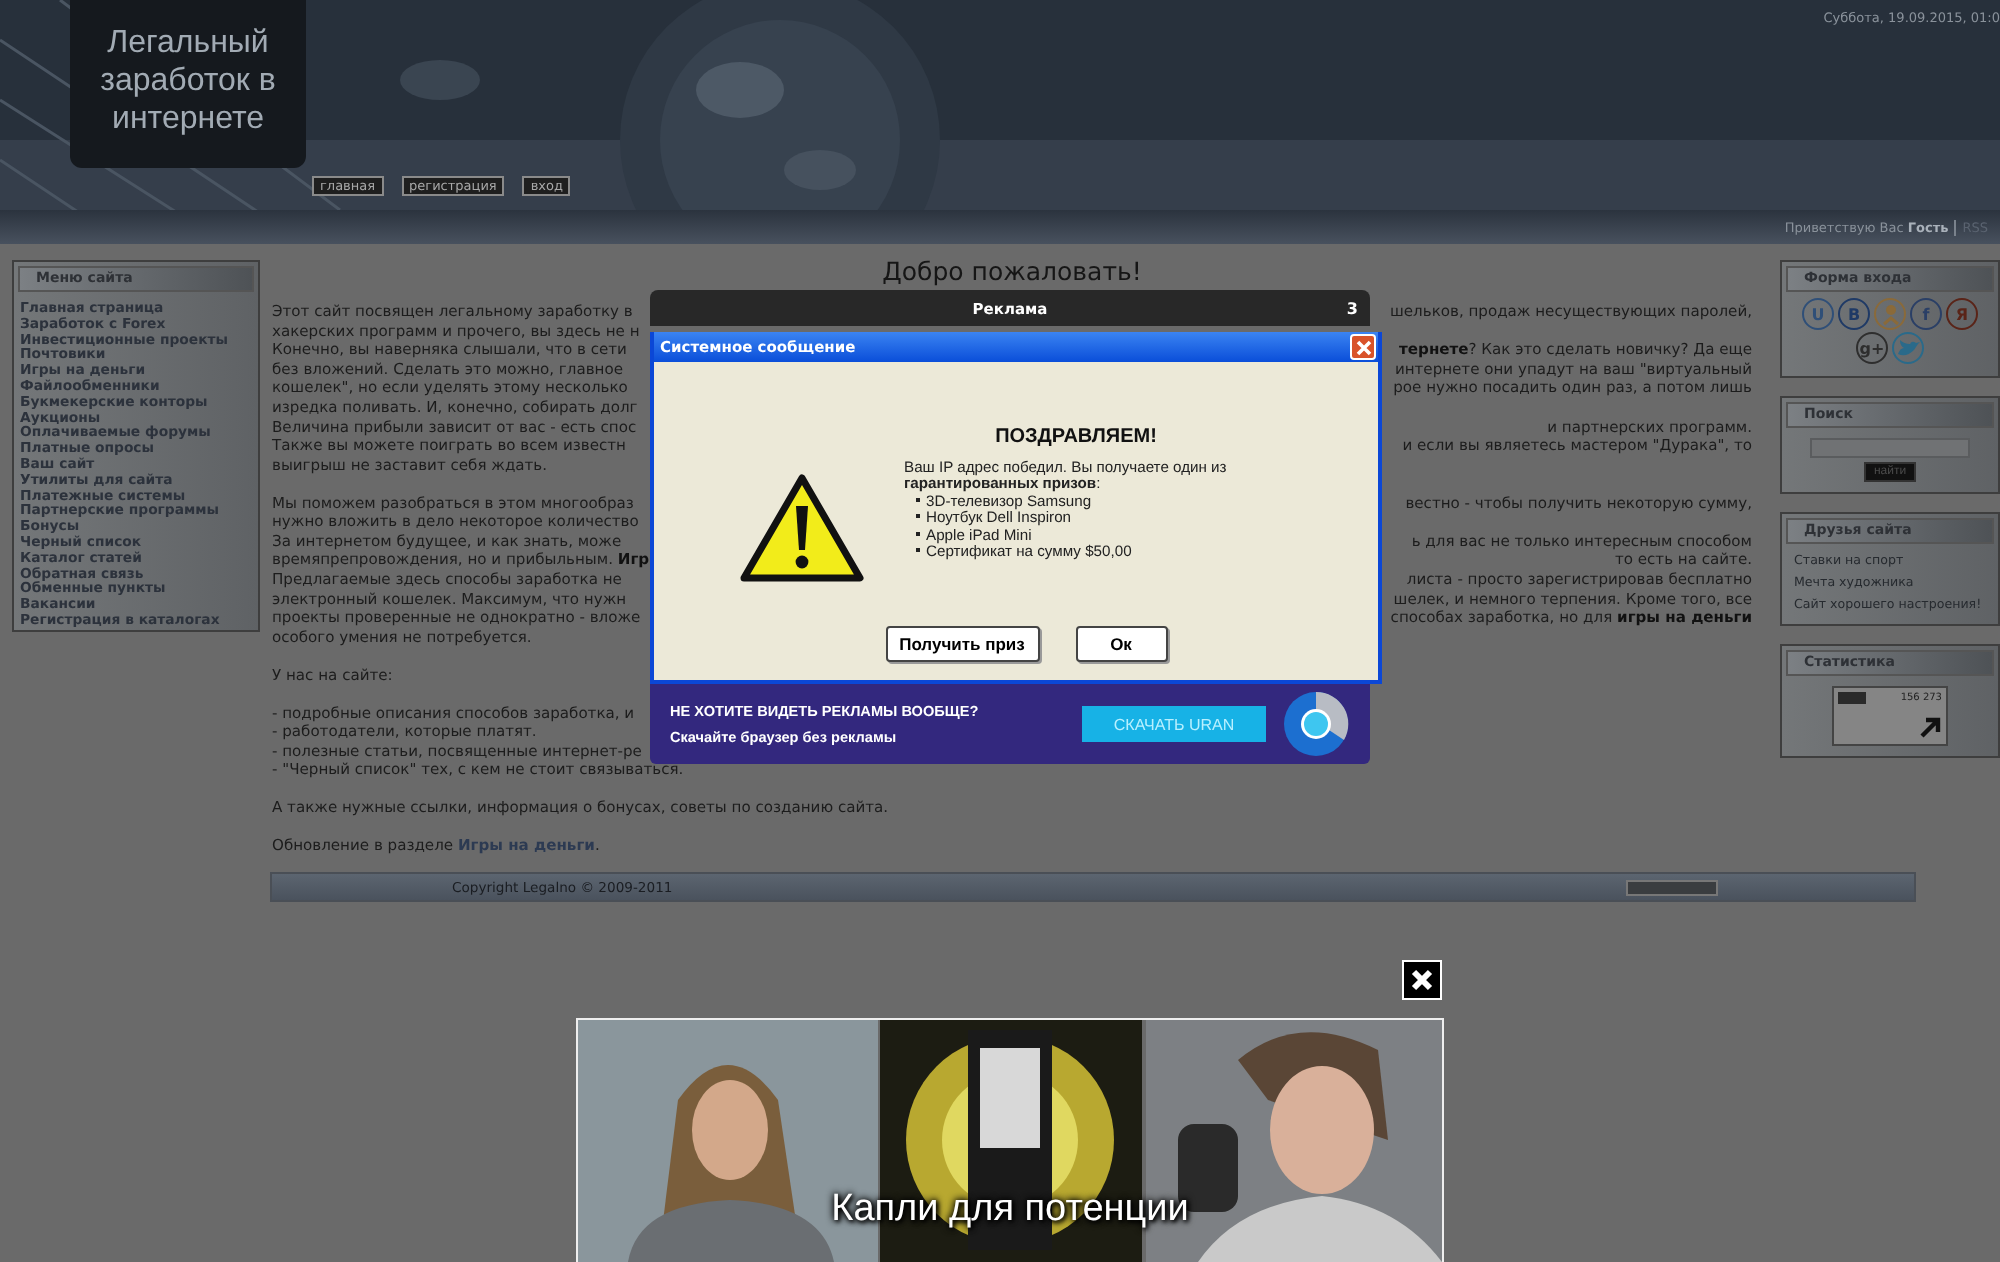 This screenshot has height=1262, width=2000. Describe the element at coordinates (962, 644) in the screenshot. I see `claim-button: Получить приз` at that location.